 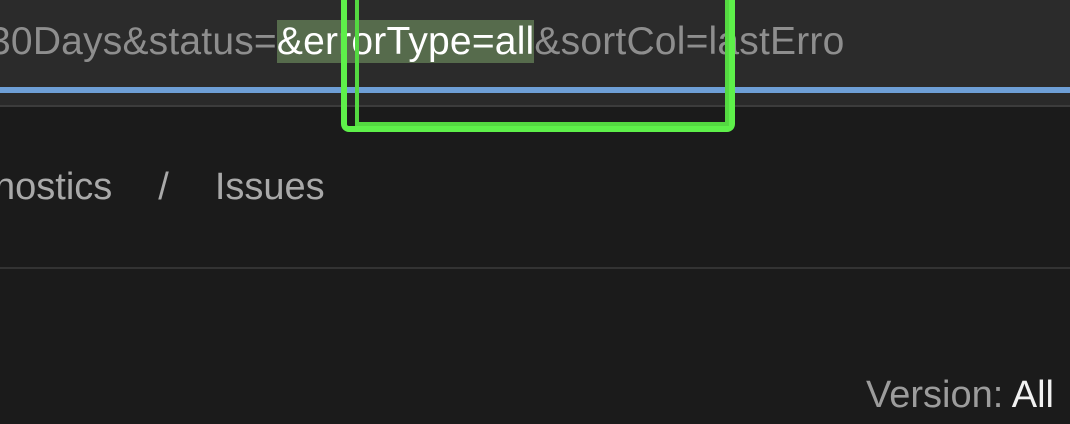 I want to click on url-segment-selected: &errorType=all, so click(x=405, y=41).